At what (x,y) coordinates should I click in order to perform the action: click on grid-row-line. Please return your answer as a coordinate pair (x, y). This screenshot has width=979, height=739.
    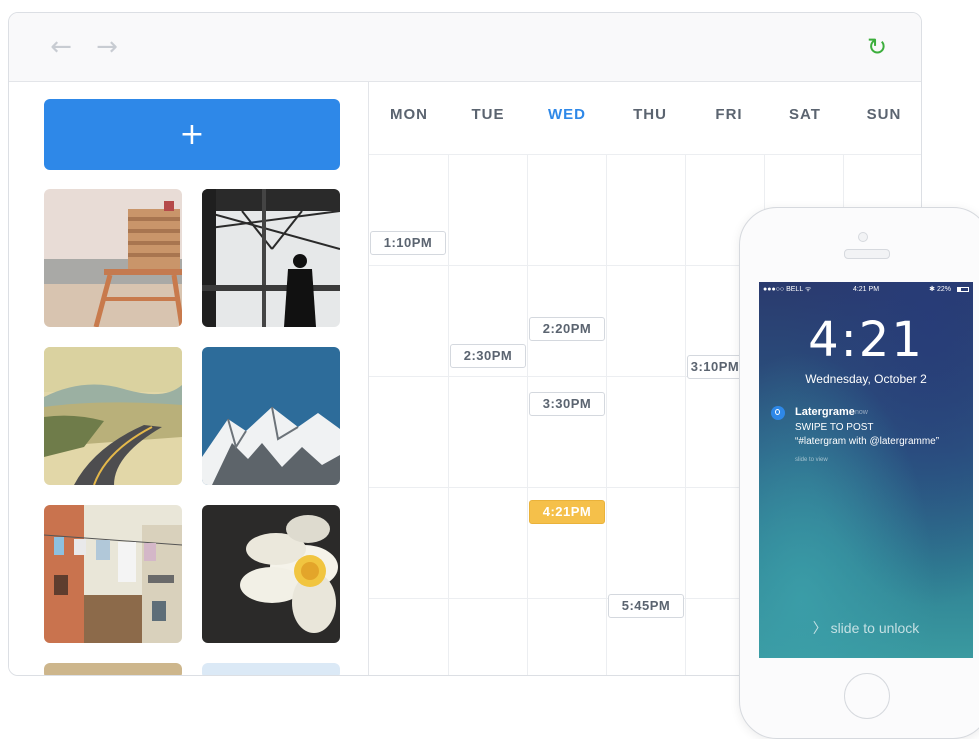
    Looking at the image, I should click on (645, 154).